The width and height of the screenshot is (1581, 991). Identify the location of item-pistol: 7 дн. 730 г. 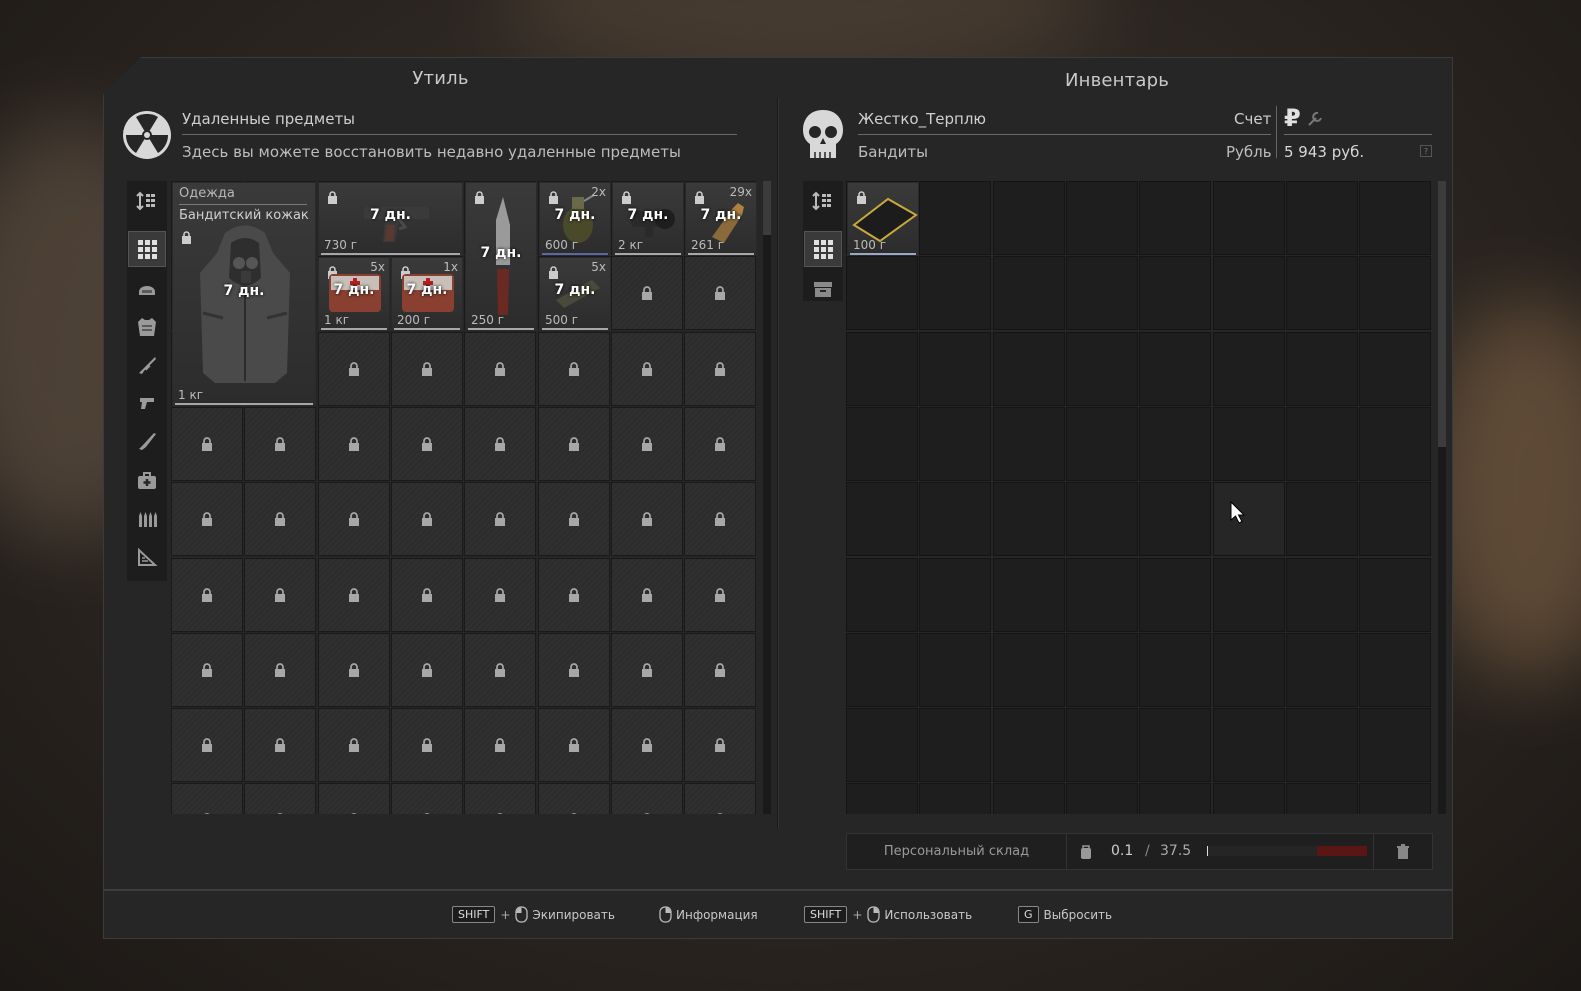
(390, 219).